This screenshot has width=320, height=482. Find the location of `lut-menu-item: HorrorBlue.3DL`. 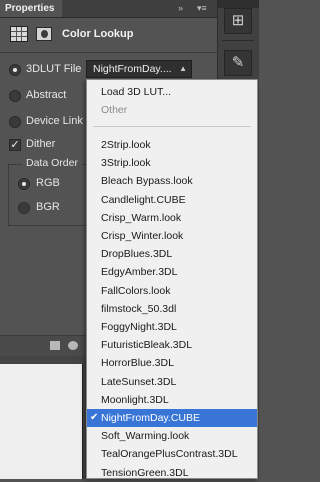

lut-menu-item: HorrorBlue.3DL is located at coordinates (172, 363).